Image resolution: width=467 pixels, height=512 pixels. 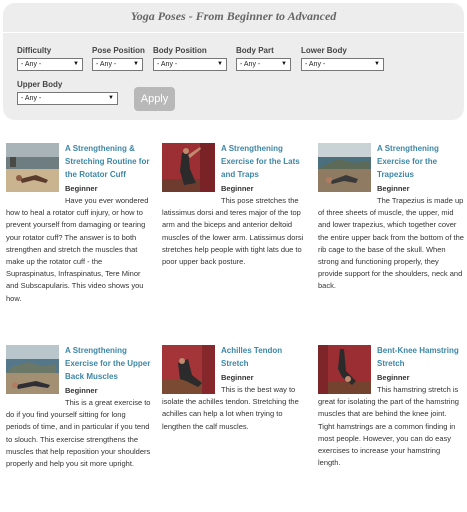 What do you see at coordinates (342, 64) in the screenshot?
I see `lower-body-select: - Any - ▼` at bounding box center [342, 64].